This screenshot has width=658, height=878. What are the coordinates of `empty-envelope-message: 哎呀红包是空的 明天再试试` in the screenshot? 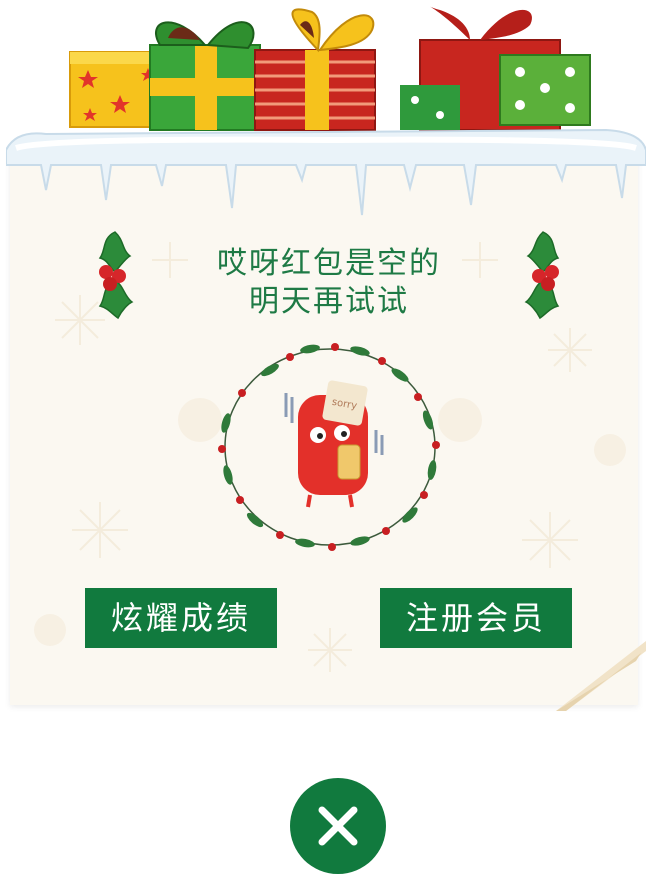 It's located at (329, 283).